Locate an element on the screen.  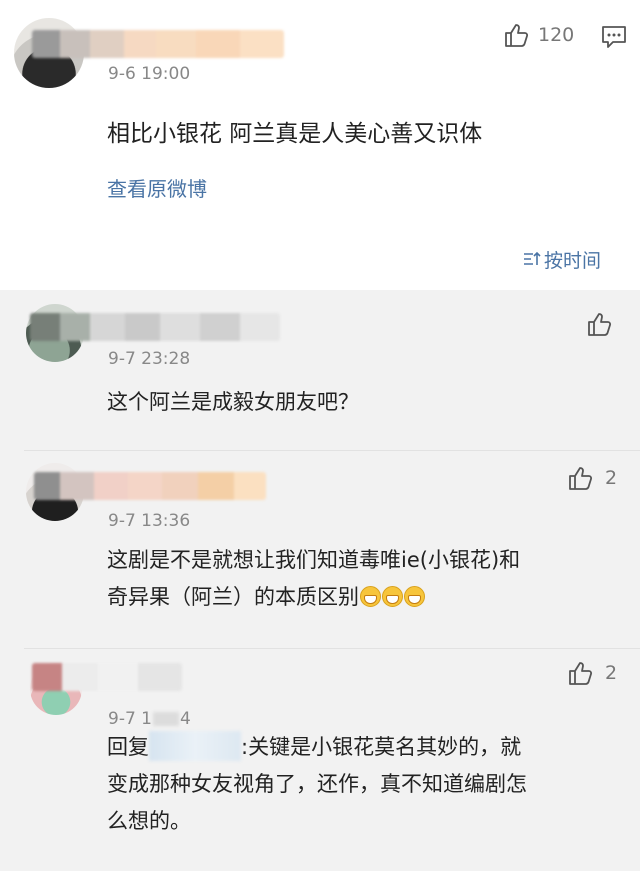
reply-text-line: 这剧是不是就想让我们知道毒唯ie(小银花)和 is located at coordinates (314, 560).